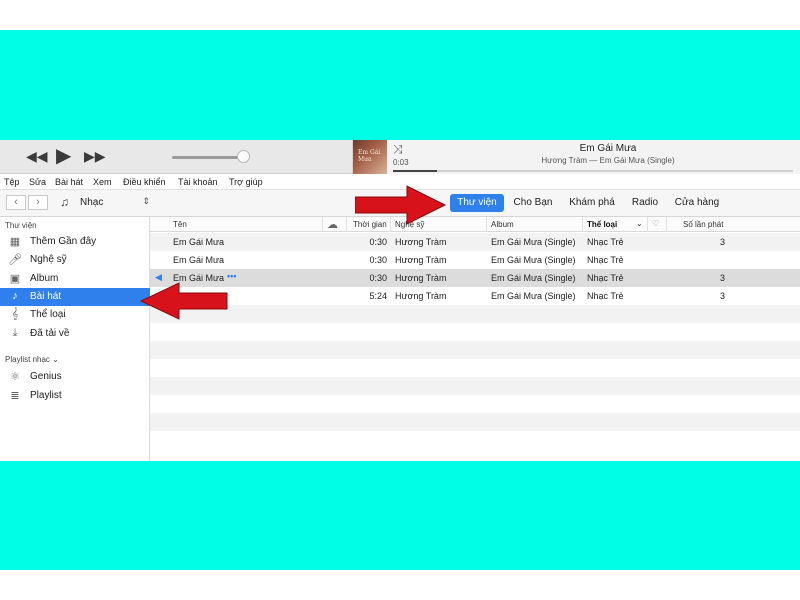  Describe the element at coordinates (63, 156) in the screenshot. I see `play-button: ▶` at that location.